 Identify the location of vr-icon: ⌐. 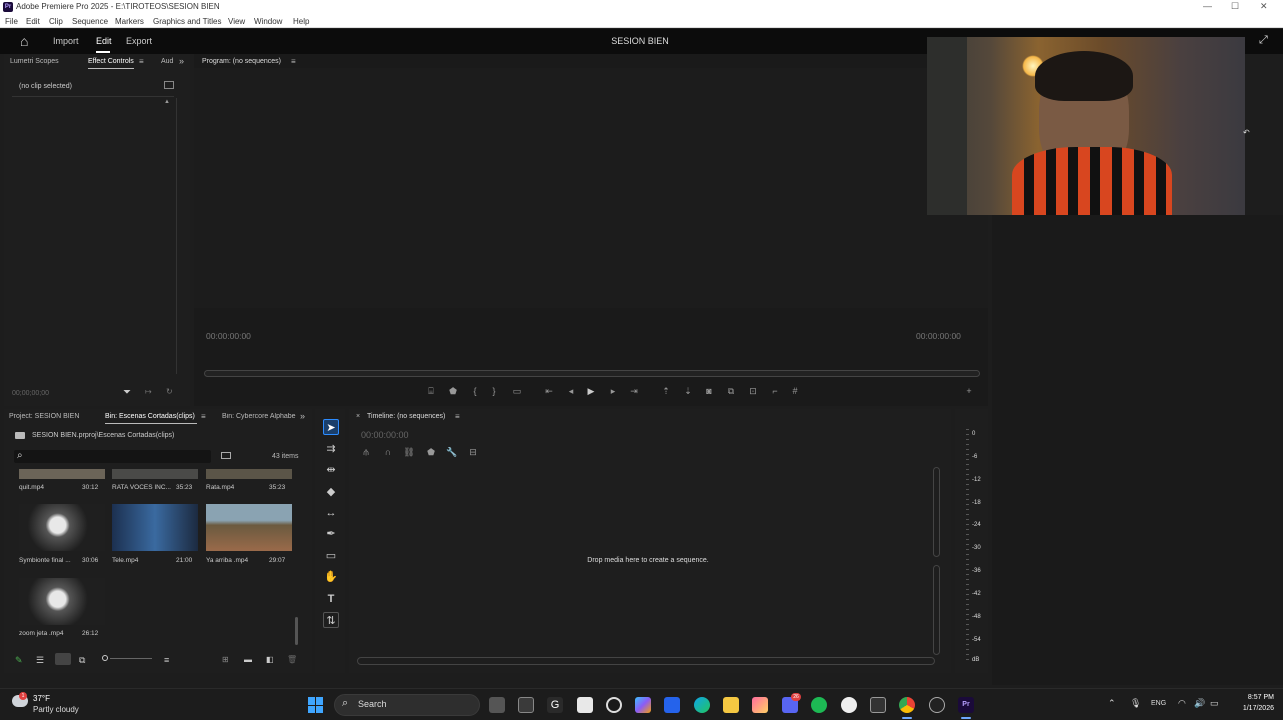
(775, 391).